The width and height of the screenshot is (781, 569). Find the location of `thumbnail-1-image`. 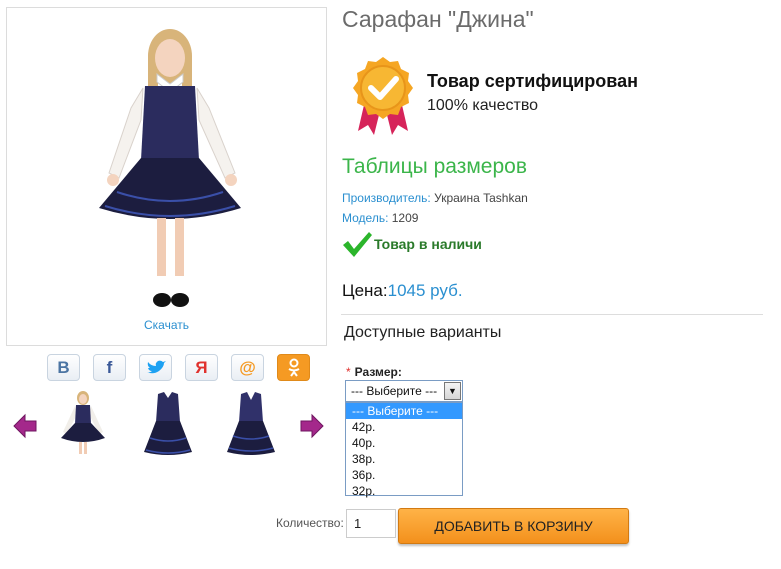

thumbnail-1-image is located at coordinates (83, 422).